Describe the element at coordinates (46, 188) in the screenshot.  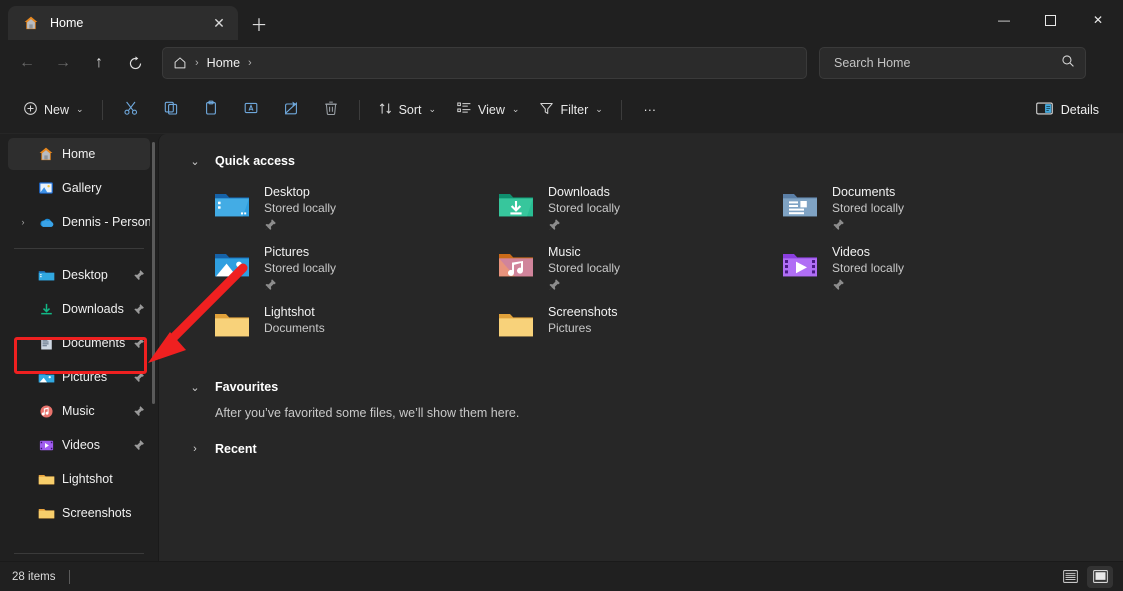
I see `gallery-icon` at that location.